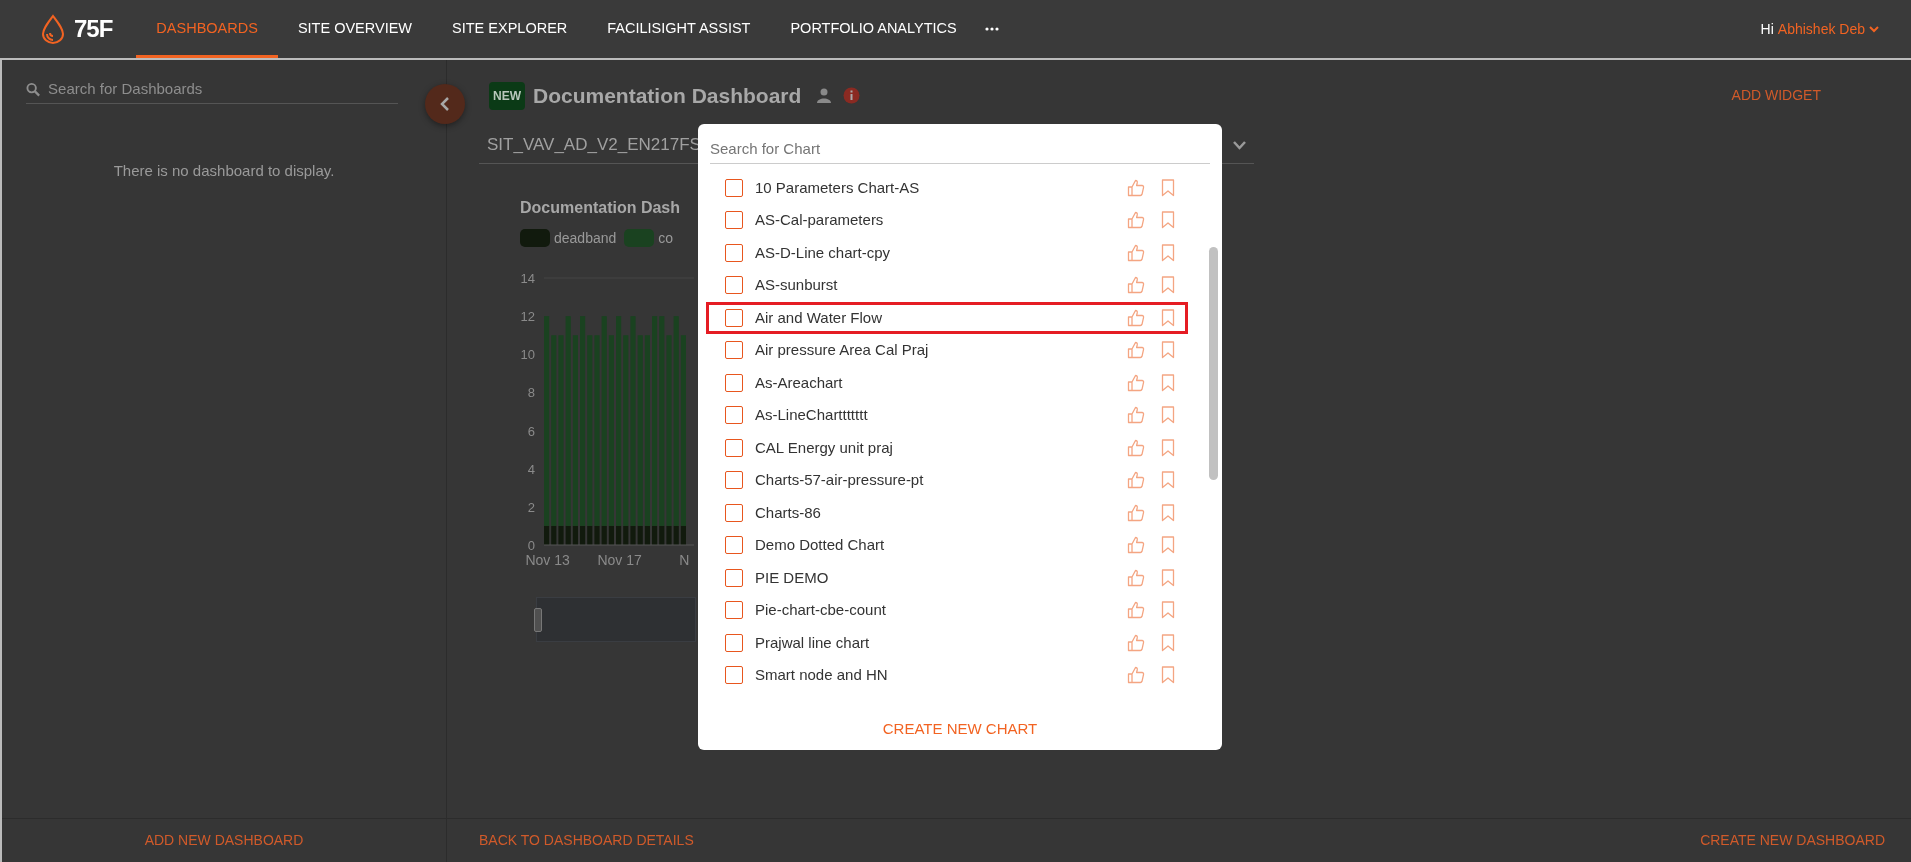 The image size is (1911, 862). Describe the element at coordinates (852, 96) in the screenshot. I see `info-icon` at that location.